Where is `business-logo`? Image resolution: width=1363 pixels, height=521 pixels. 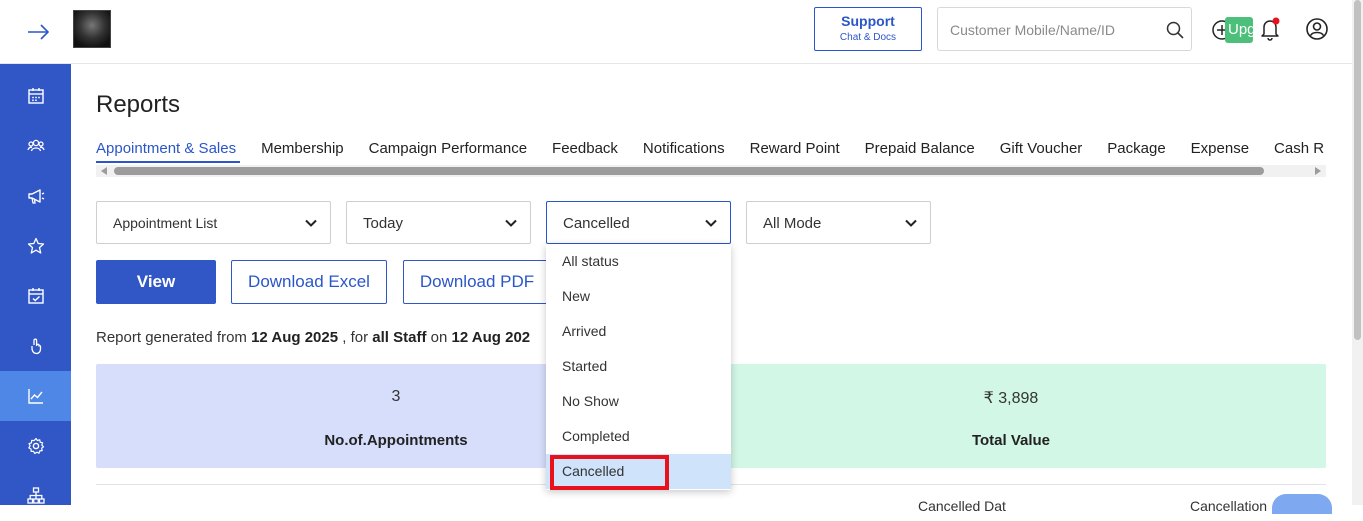 business-logo is located at coordinates (92, 29).